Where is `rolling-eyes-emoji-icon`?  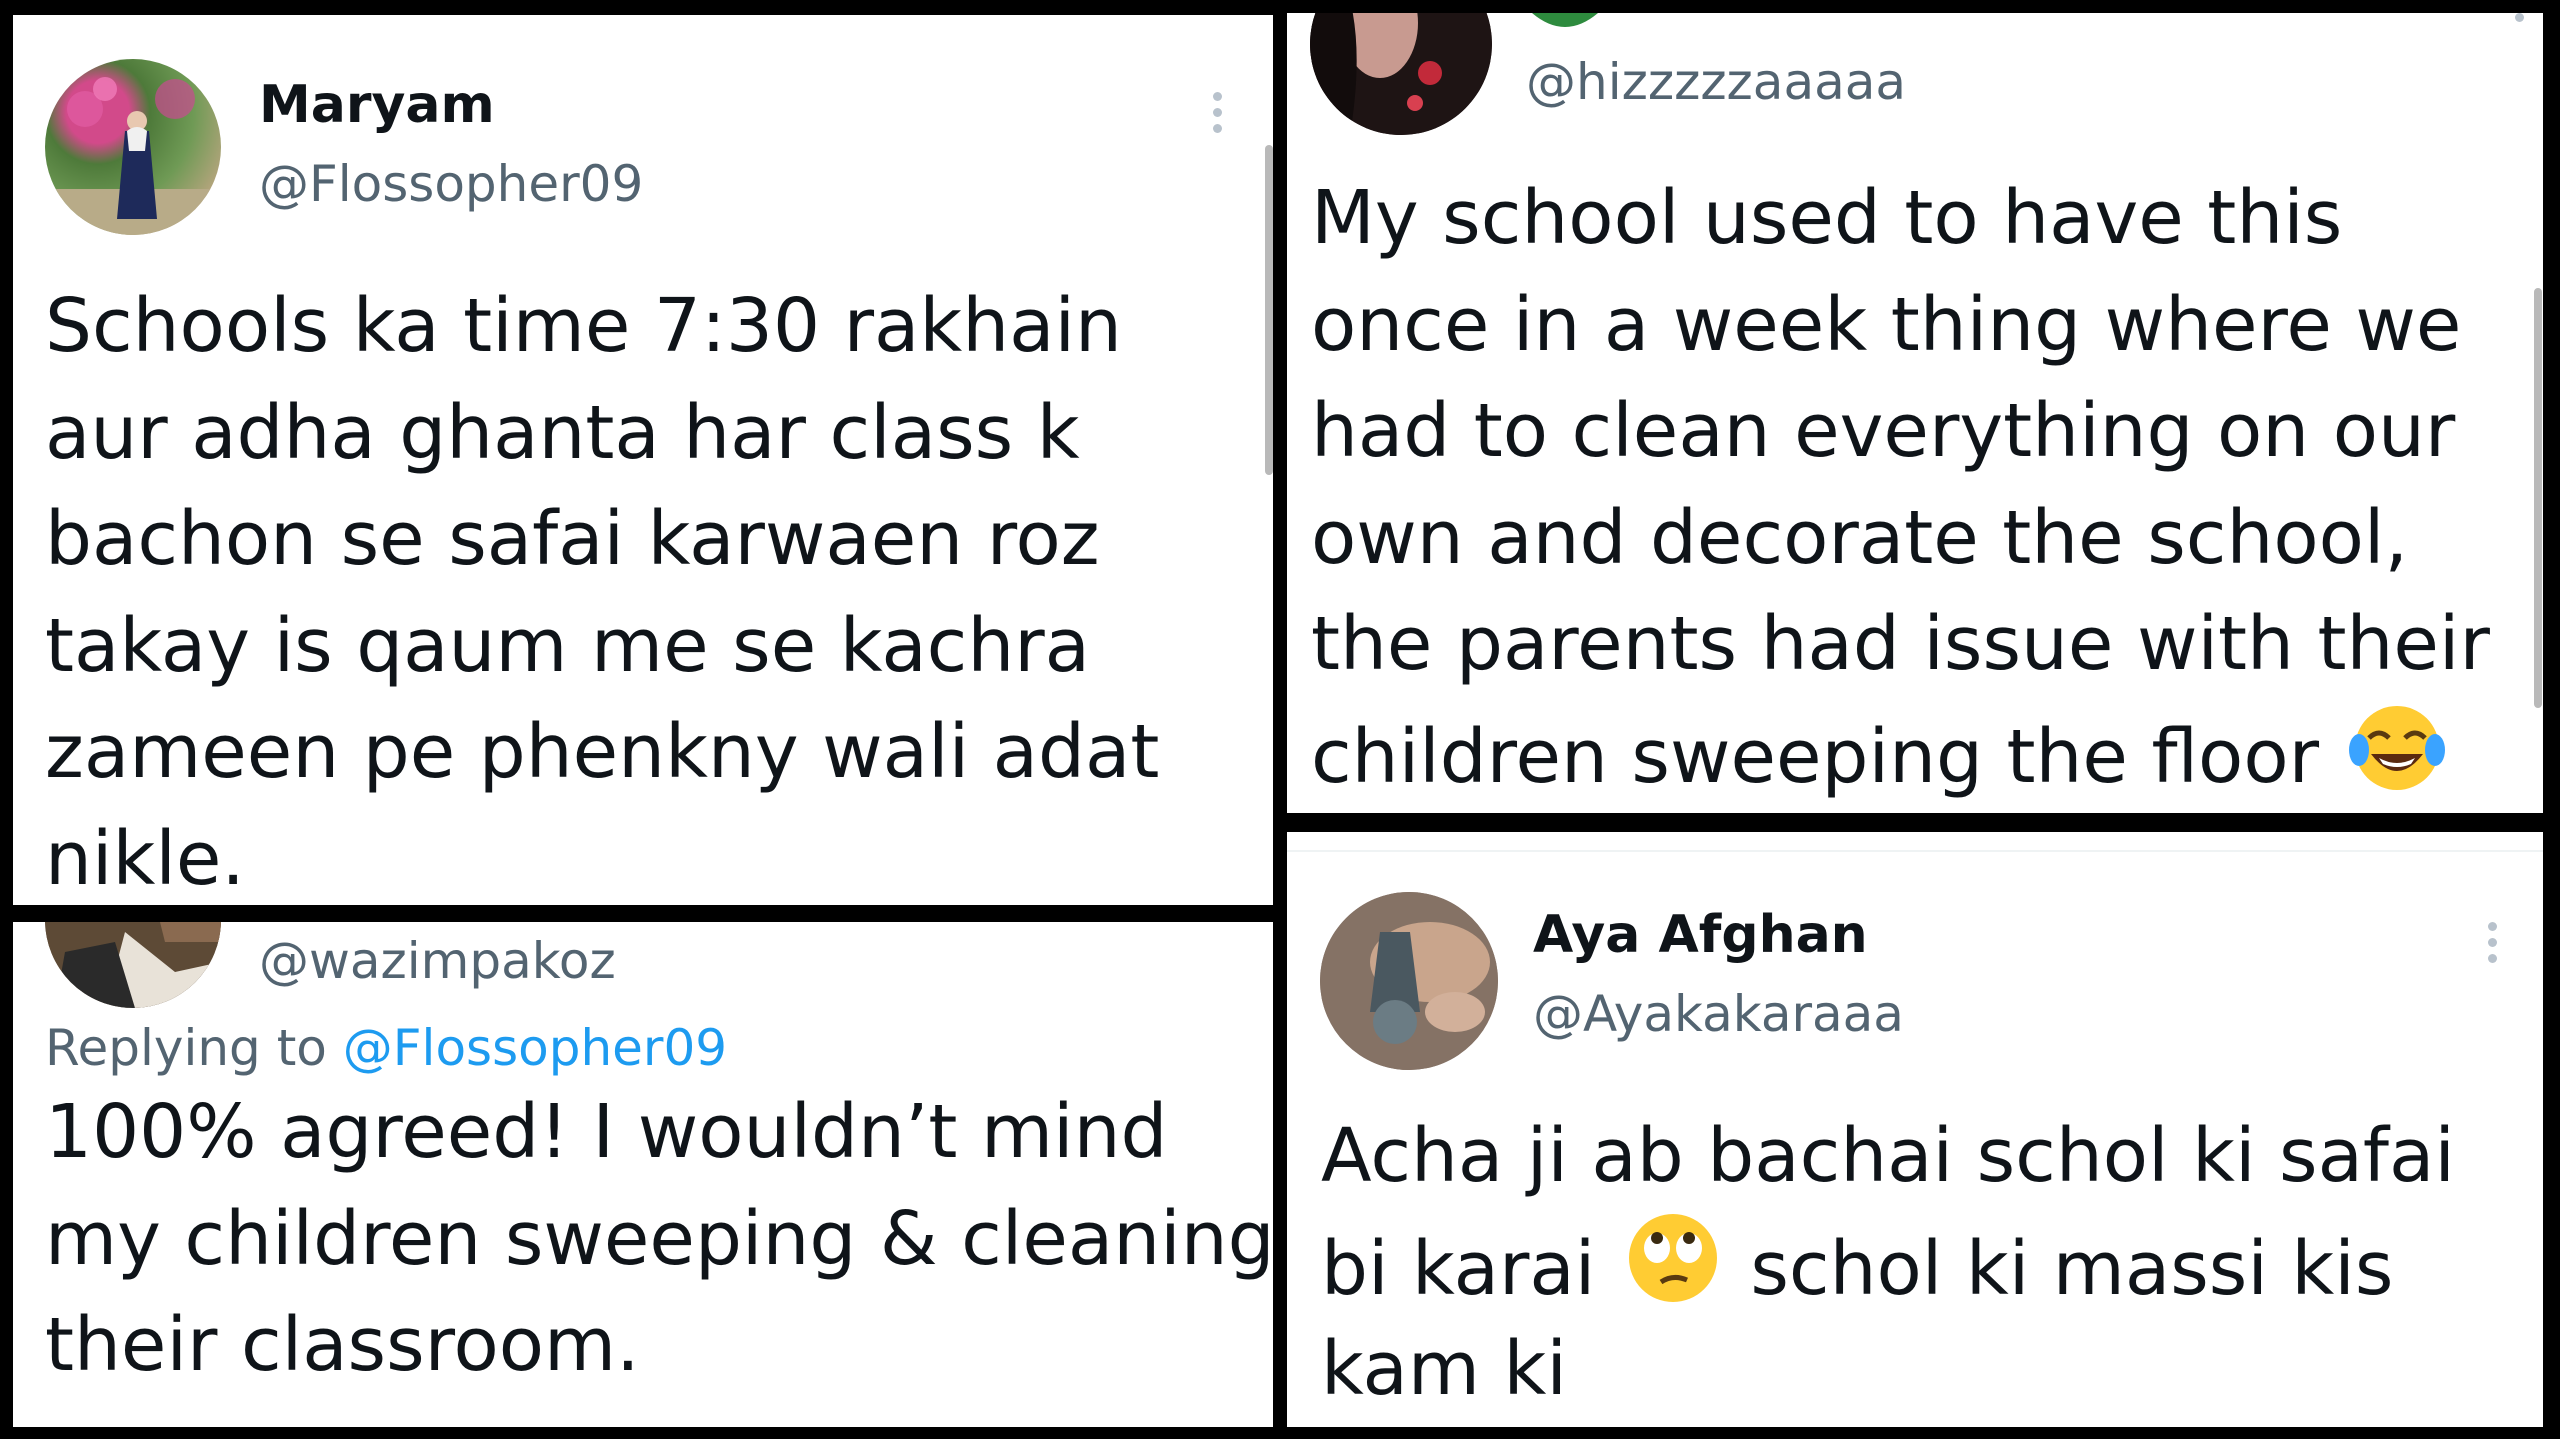 rolling-eyes-emoji-icon is located at coordinates (1672, 1257).